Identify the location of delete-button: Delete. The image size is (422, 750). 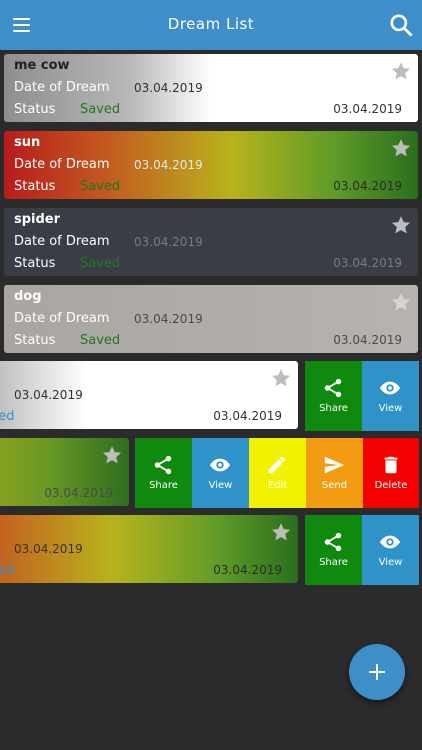
(391, 473).